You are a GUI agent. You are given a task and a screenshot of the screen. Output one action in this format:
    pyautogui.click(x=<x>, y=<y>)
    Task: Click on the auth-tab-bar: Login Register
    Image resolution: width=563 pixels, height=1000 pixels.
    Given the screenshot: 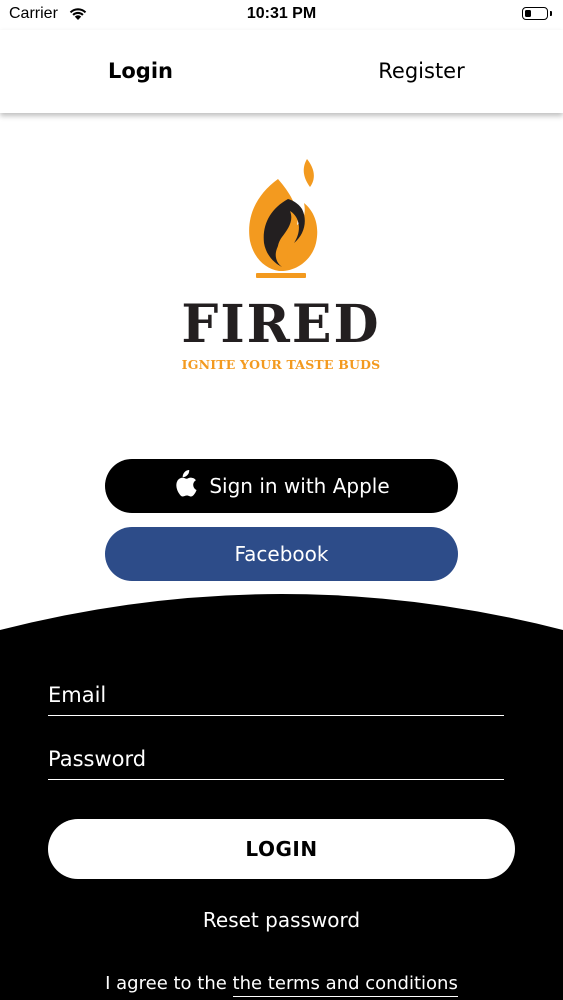 What is the action you would take?
    pyautogui.click(x=281, y=71)
    